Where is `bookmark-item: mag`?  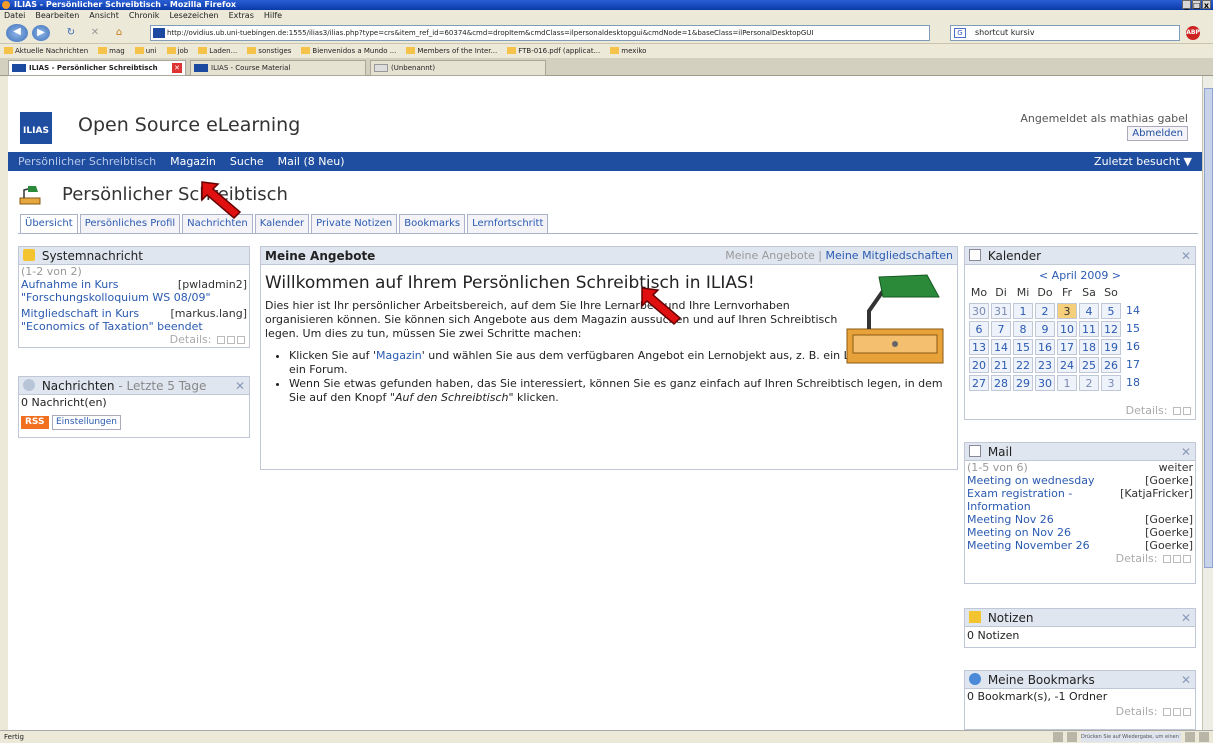
bookmark-item: mag is located at coordinates (111, 51).